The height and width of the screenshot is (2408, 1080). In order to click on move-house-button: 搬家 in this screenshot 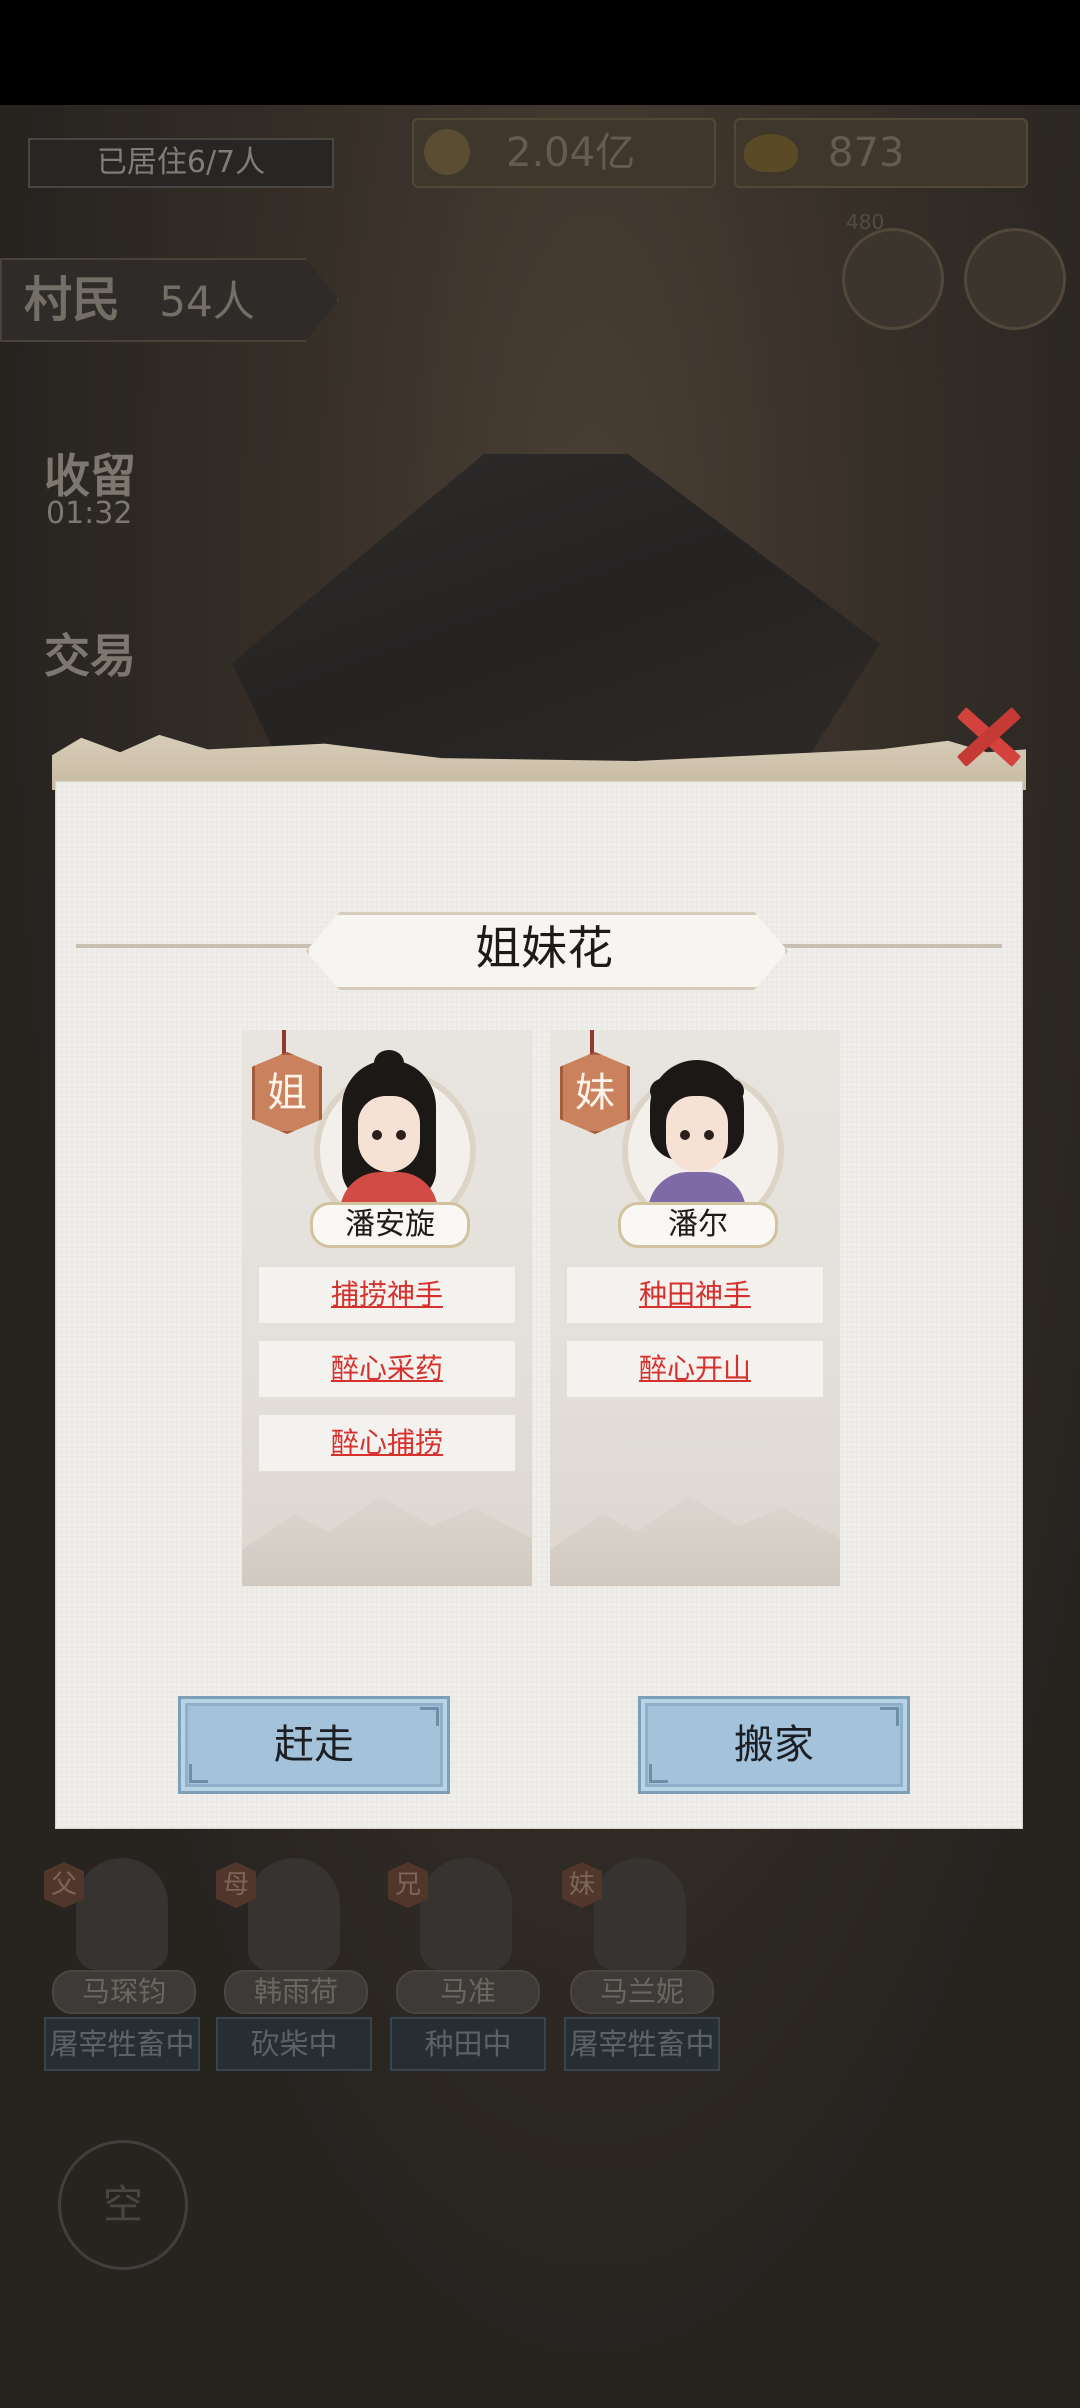, I will do `click(774, 1745)`.